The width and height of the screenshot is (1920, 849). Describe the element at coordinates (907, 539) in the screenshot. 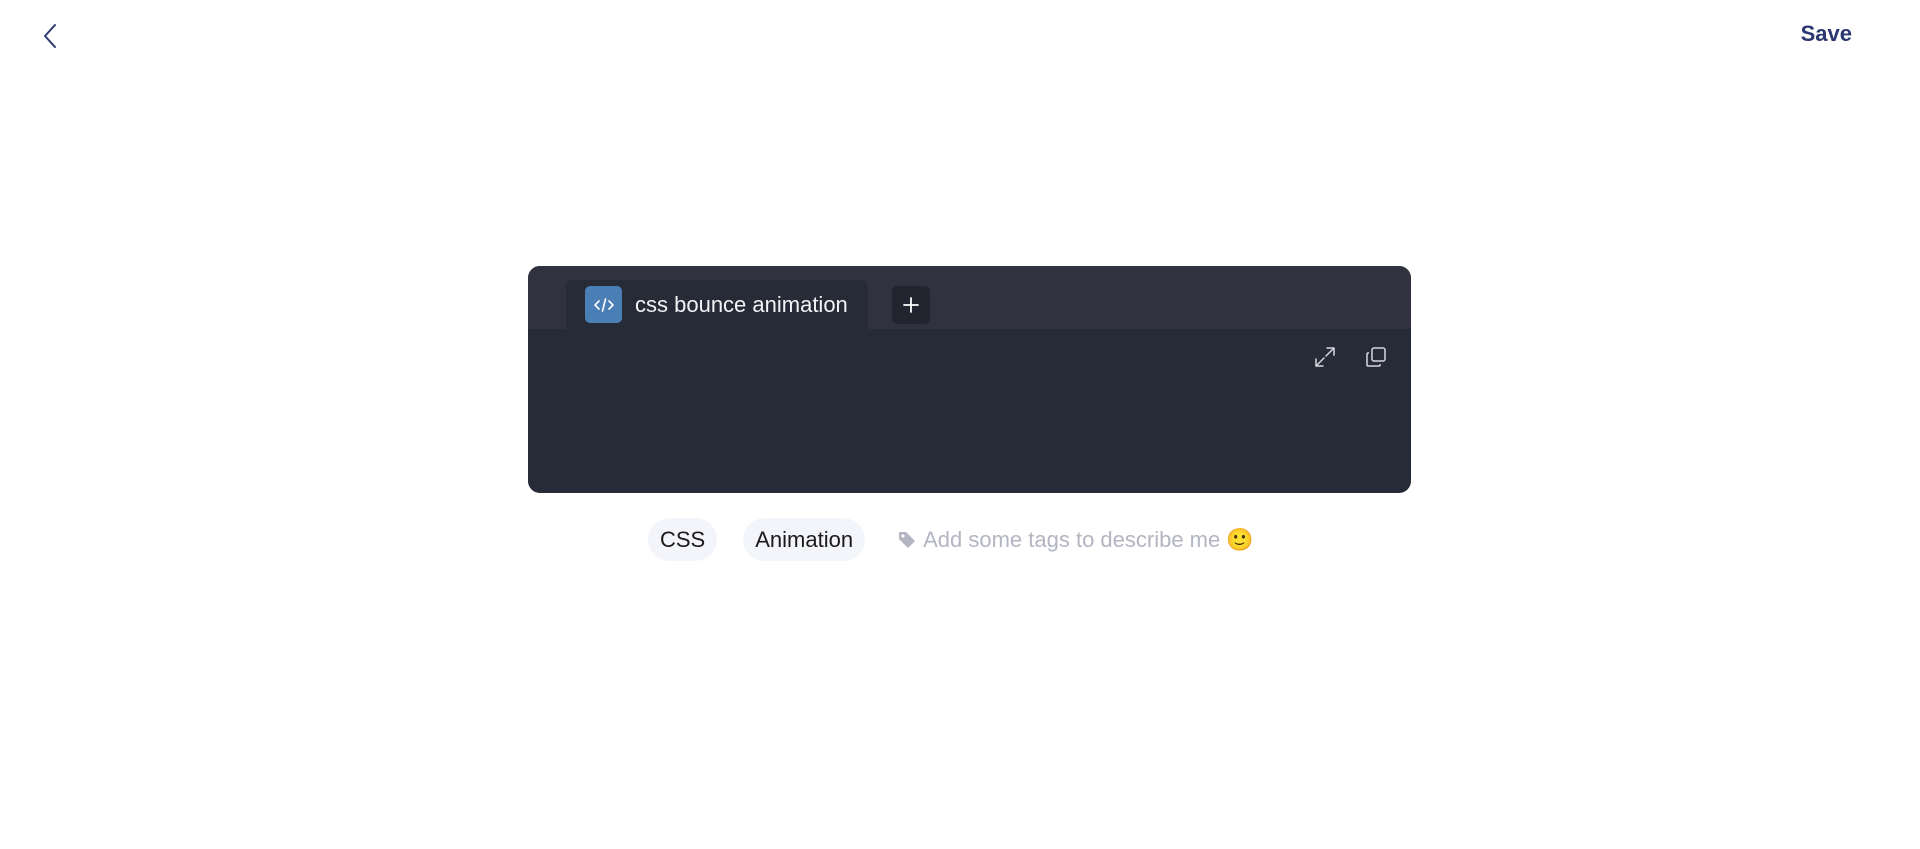

I see `tag-icon` at that location.